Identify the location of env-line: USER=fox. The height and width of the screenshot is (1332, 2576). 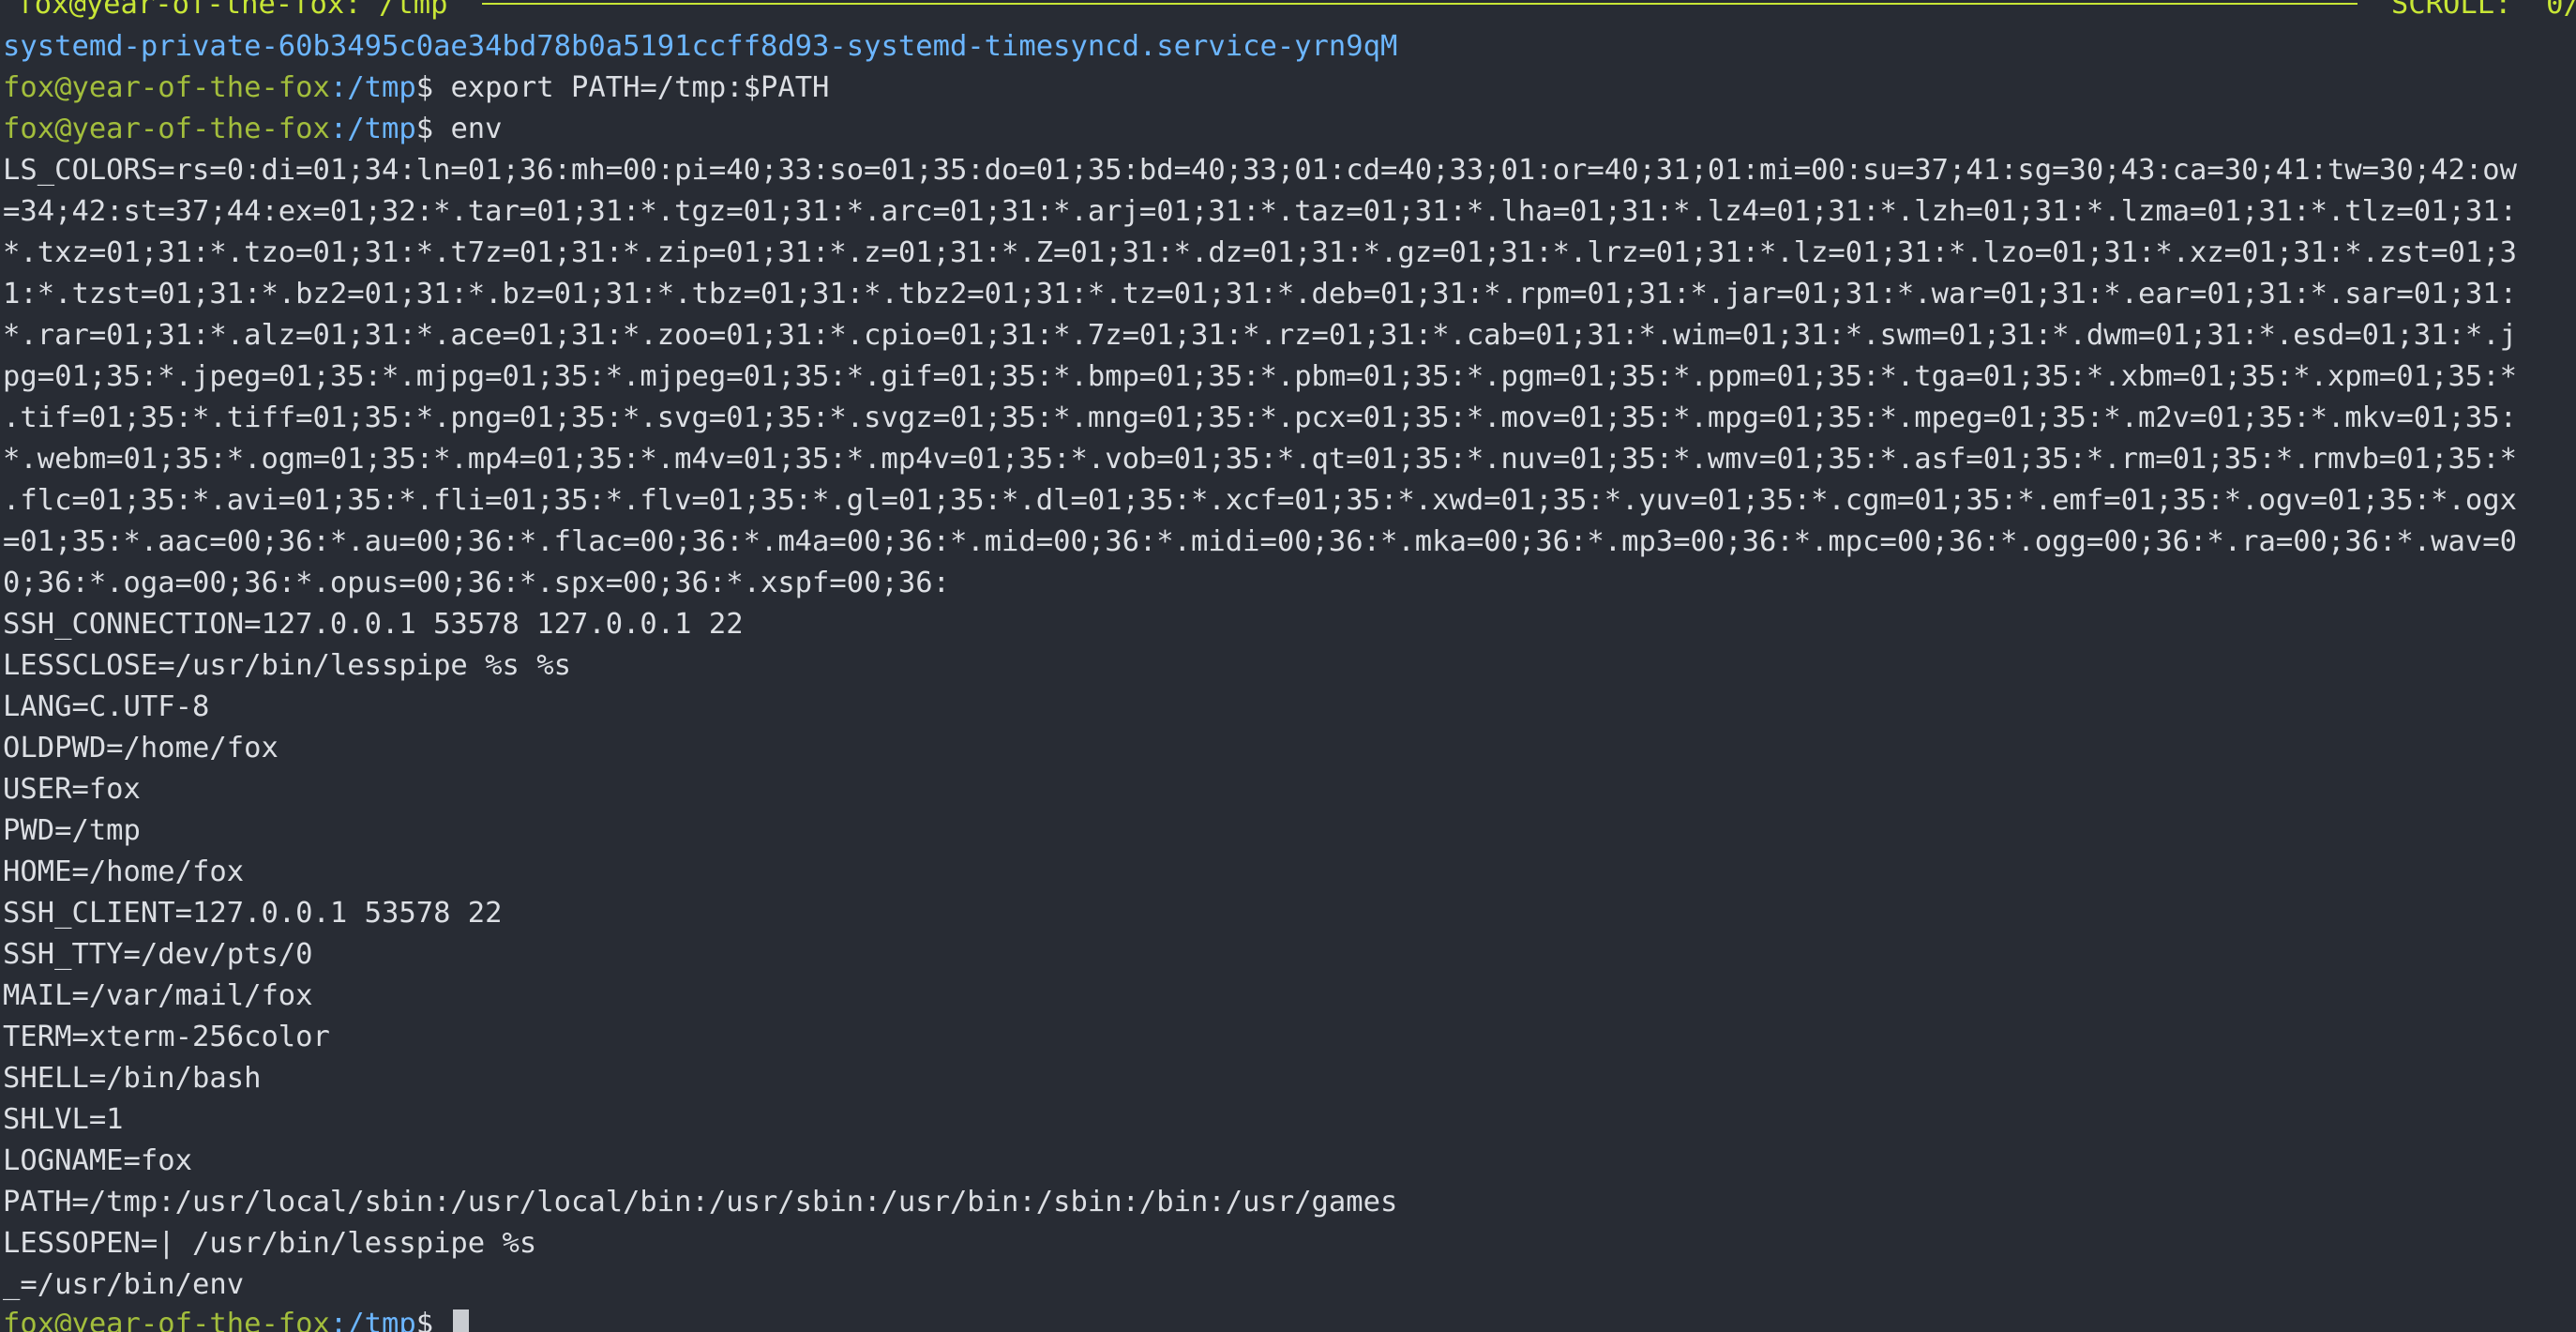
(72, 789).